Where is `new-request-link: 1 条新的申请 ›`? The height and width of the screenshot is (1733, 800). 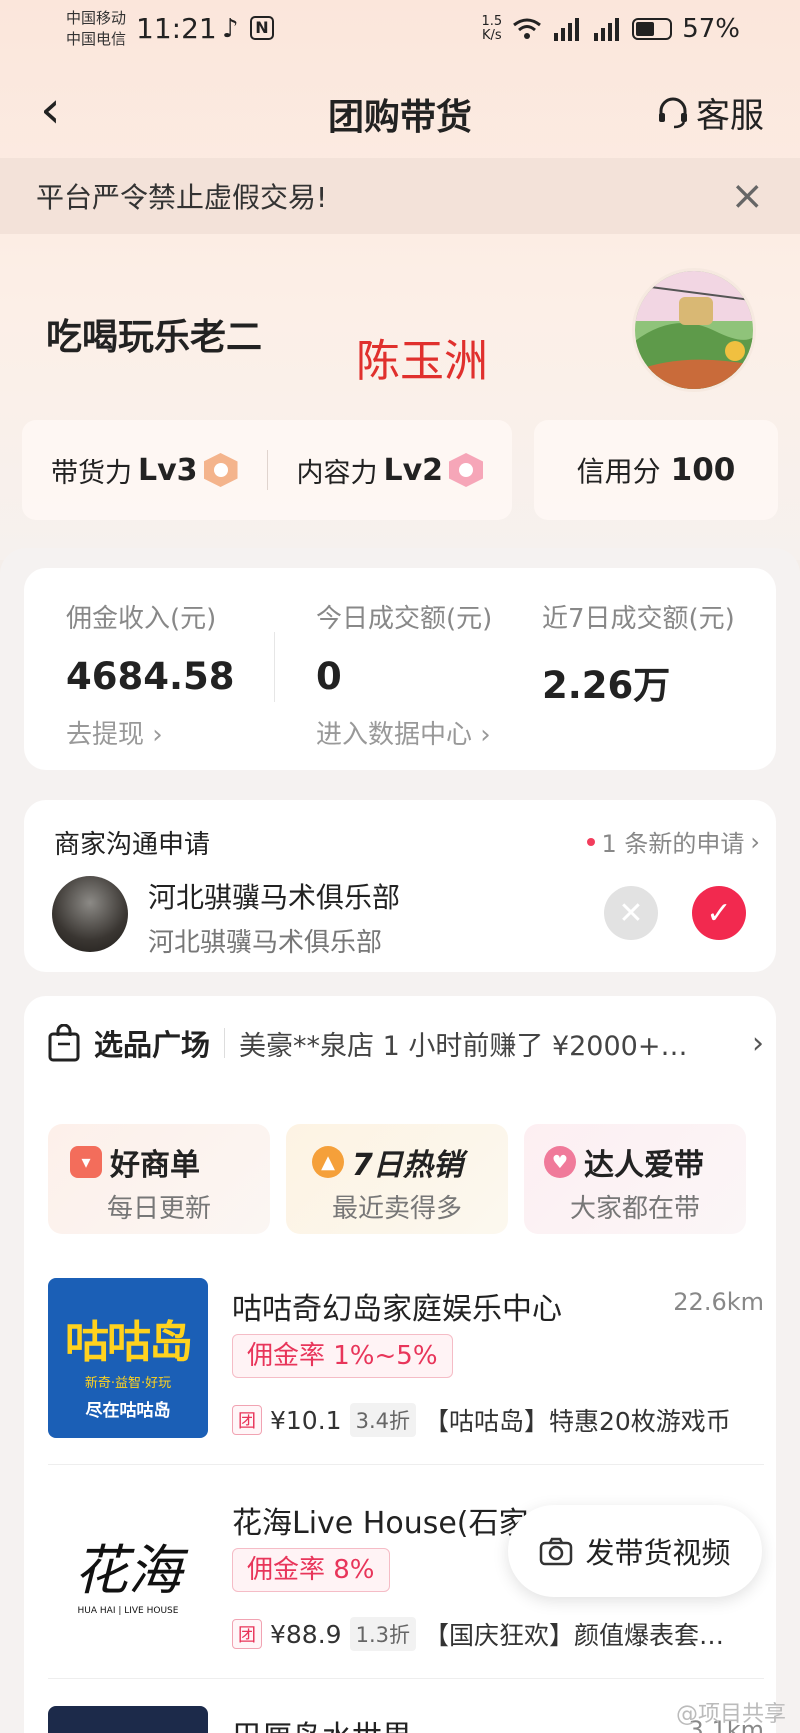
new-request-link: 1 条新的申请 › is located at coordinates (673, 841).